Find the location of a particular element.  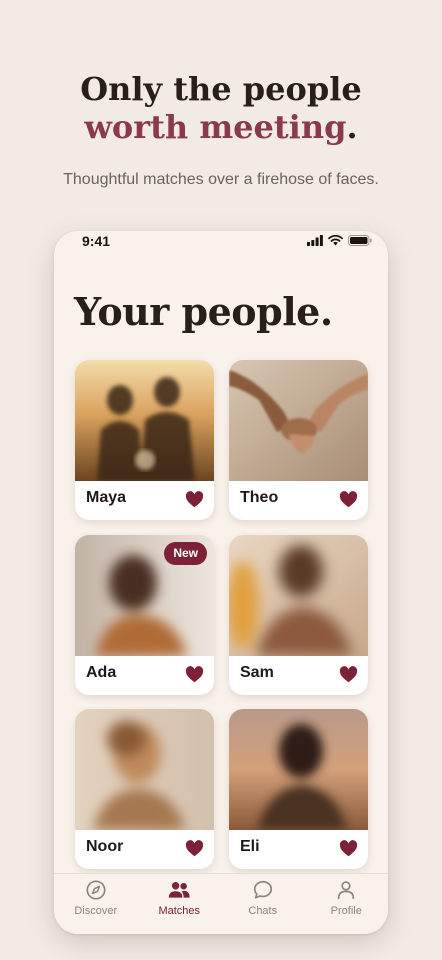

hero-headline: Only the people worth meeting. is located at coordinates (221, 108).